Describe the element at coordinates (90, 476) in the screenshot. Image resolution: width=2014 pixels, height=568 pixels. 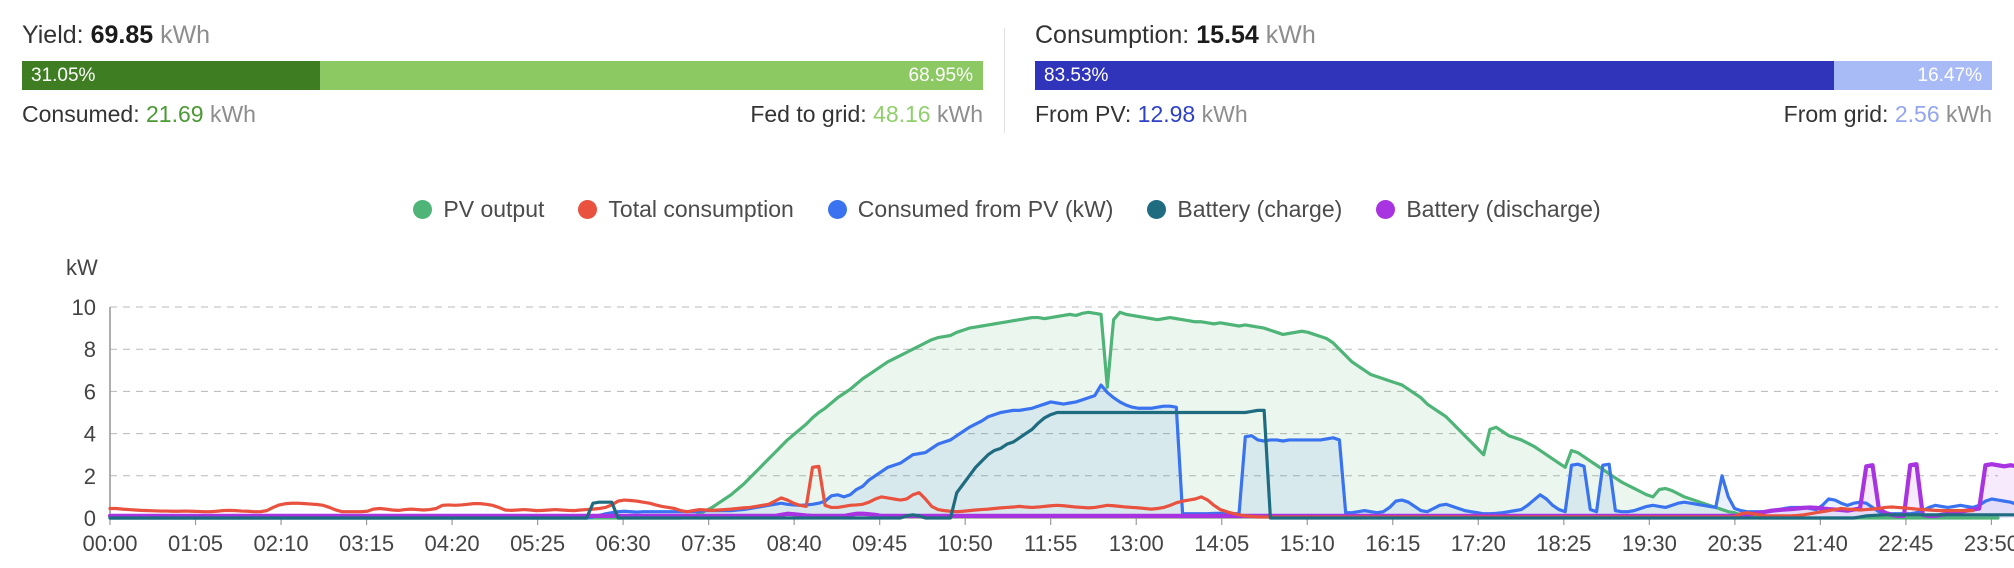
I see `y-tick-label-2: 2` at that location.